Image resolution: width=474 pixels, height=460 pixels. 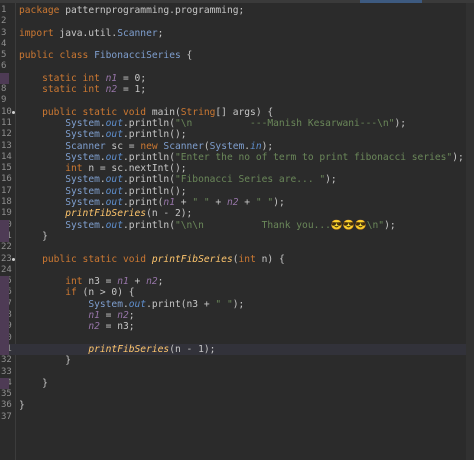 What do you see at coordinates (237, 338) in the screenshot?
I see `code-line: 30` at bounding box center [237, 338].